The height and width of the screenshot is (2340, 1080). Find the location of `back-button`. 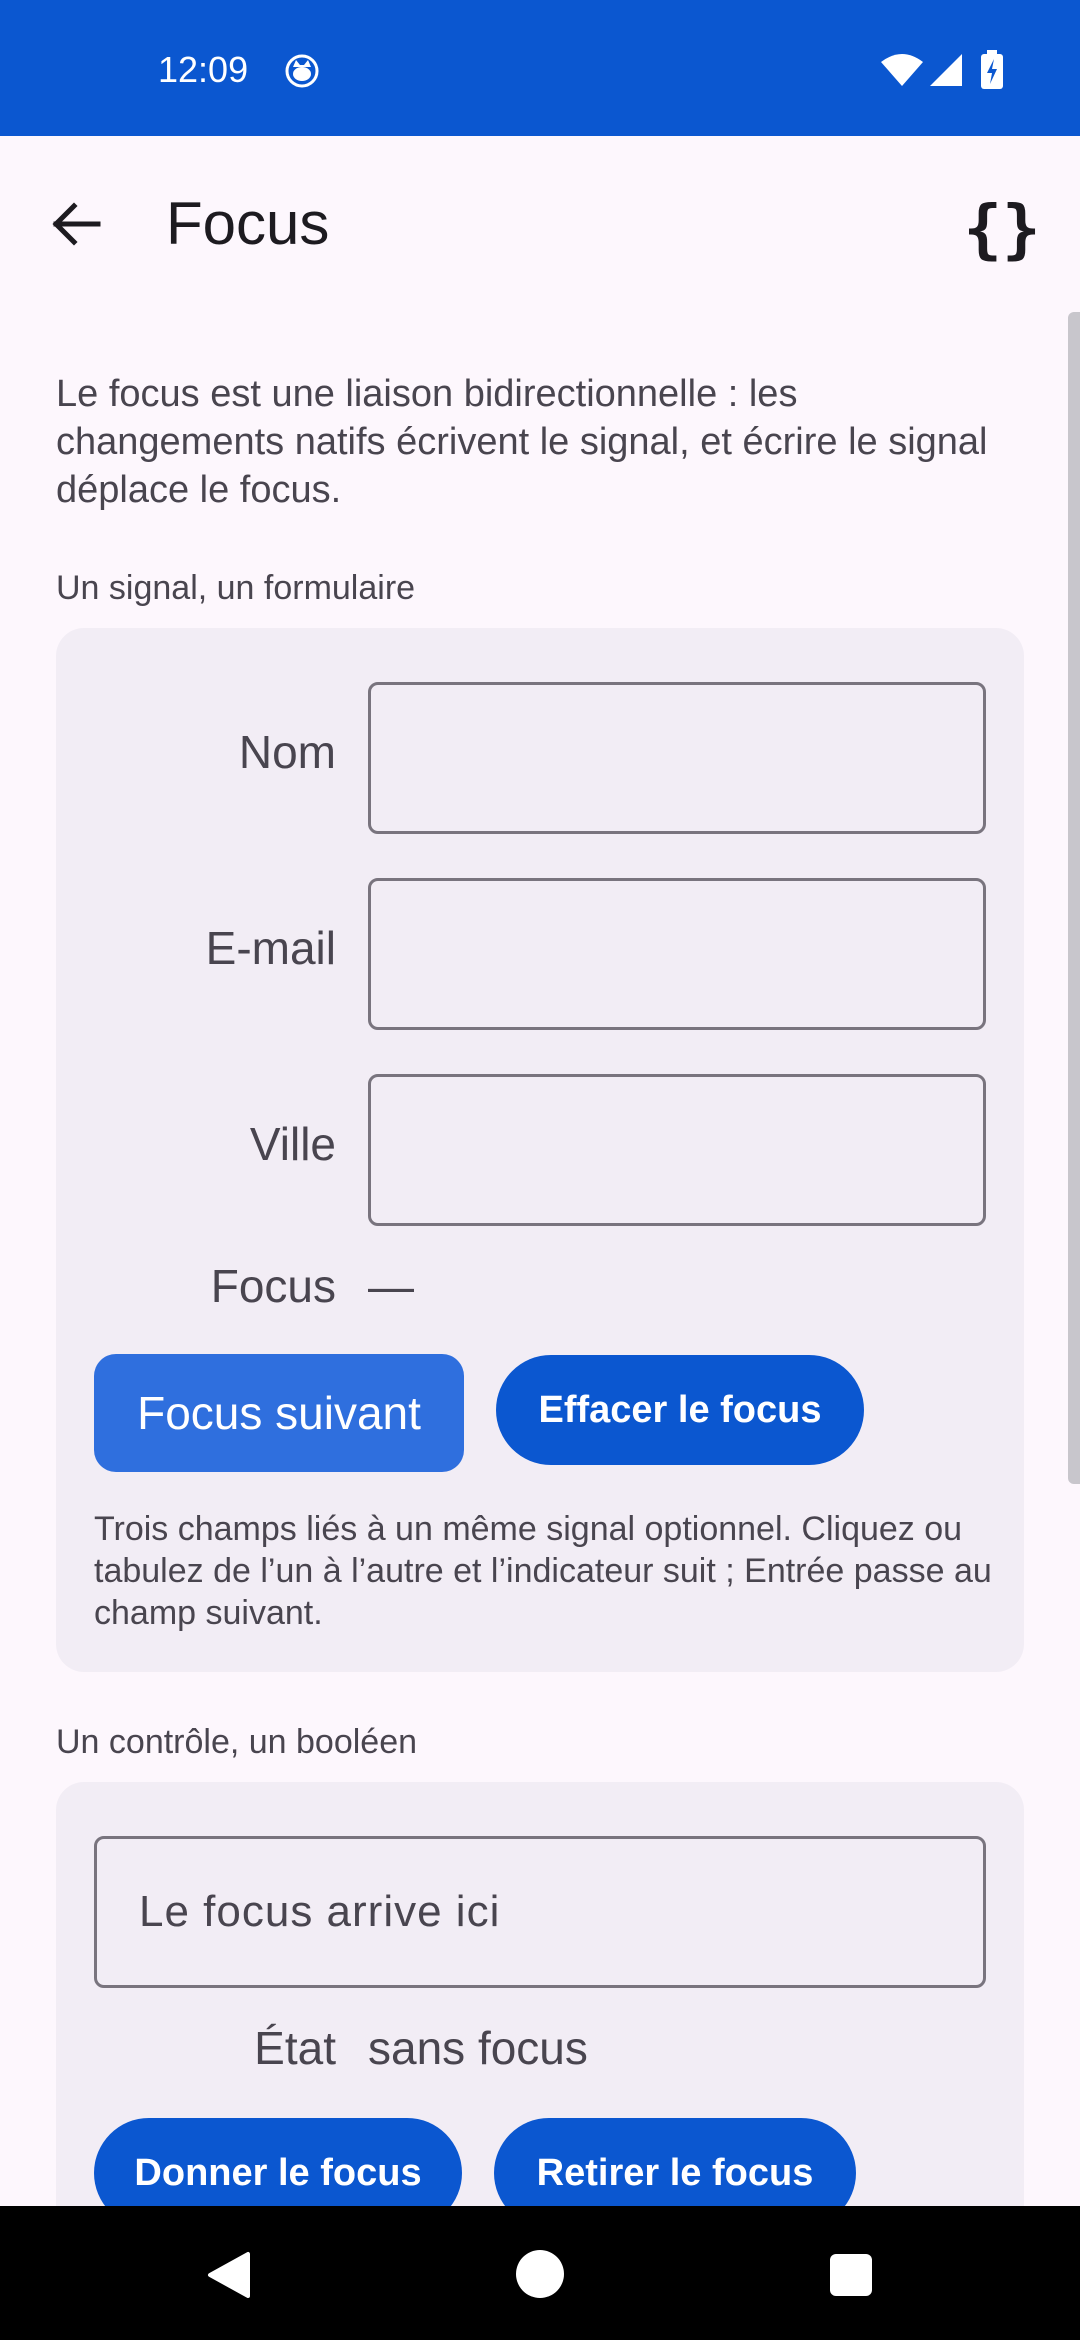

back-button is located at coordinates (76, 224).